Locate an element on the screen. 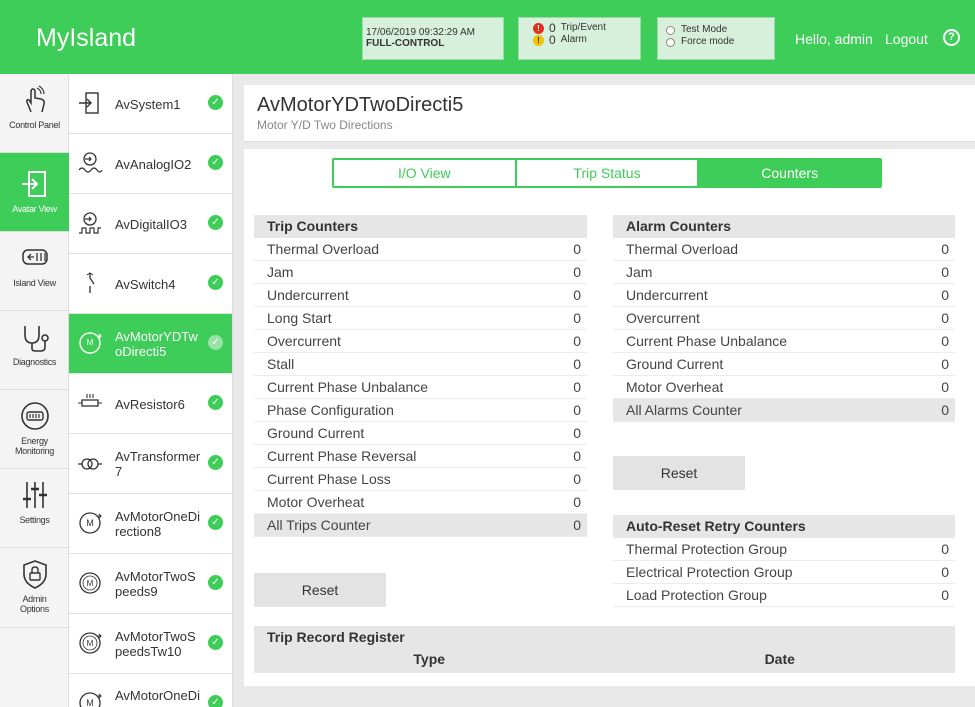 The width and height of the screenshot is (975, 707). table-row: Electrical Protection Group 0 is located at coordinates (784, 572).